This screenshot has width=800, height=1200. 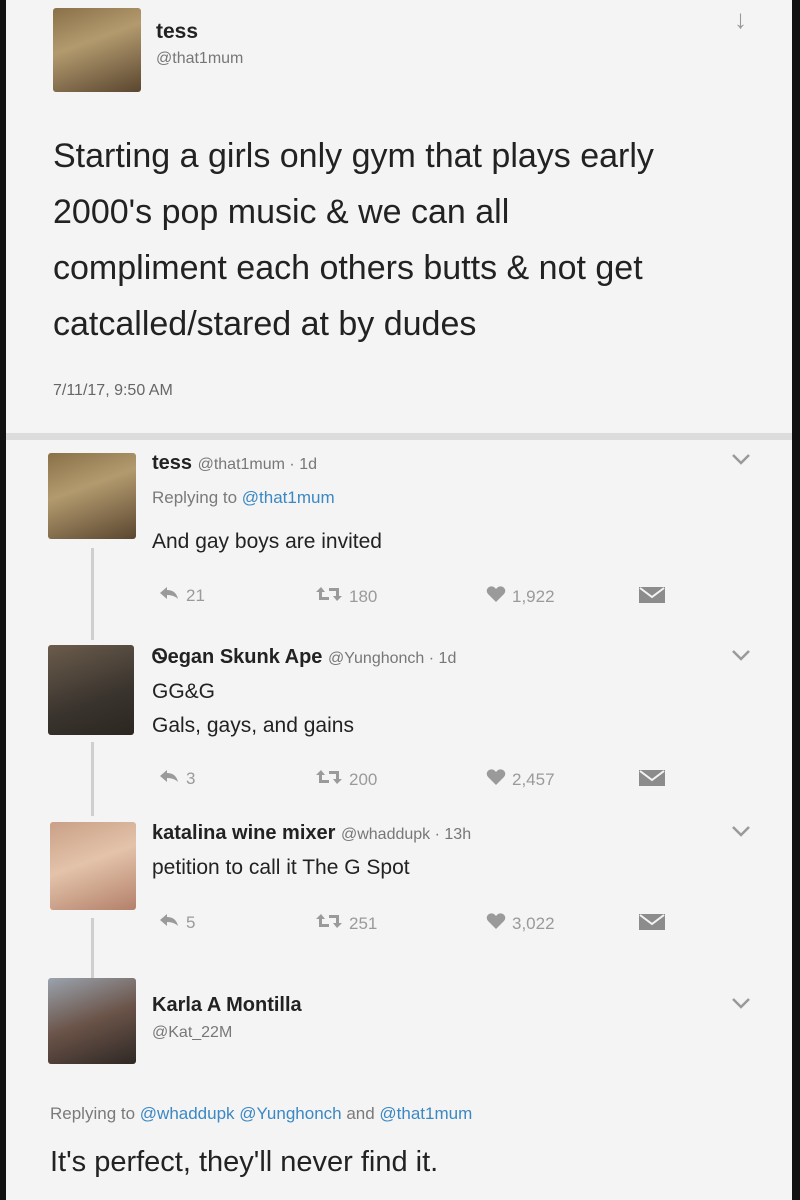 What do you see at coordinates (399, 436) in the screenshot?
I see `divider` at bounding box center [399, 436].